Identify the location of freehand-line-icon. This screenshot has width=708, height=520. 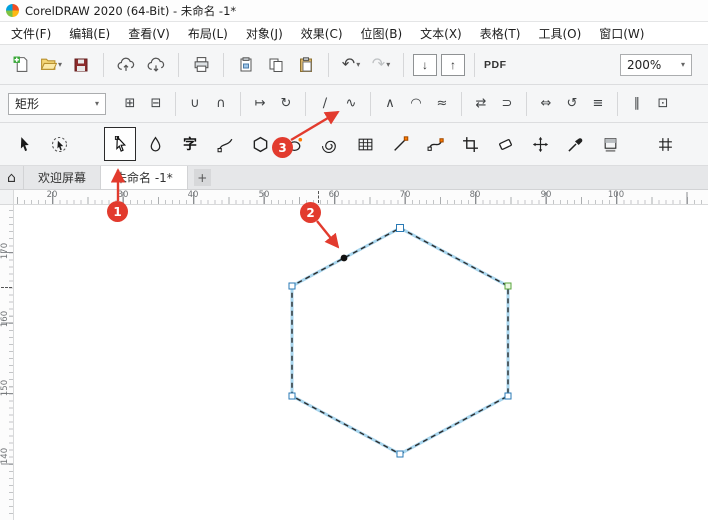
(224, 145).